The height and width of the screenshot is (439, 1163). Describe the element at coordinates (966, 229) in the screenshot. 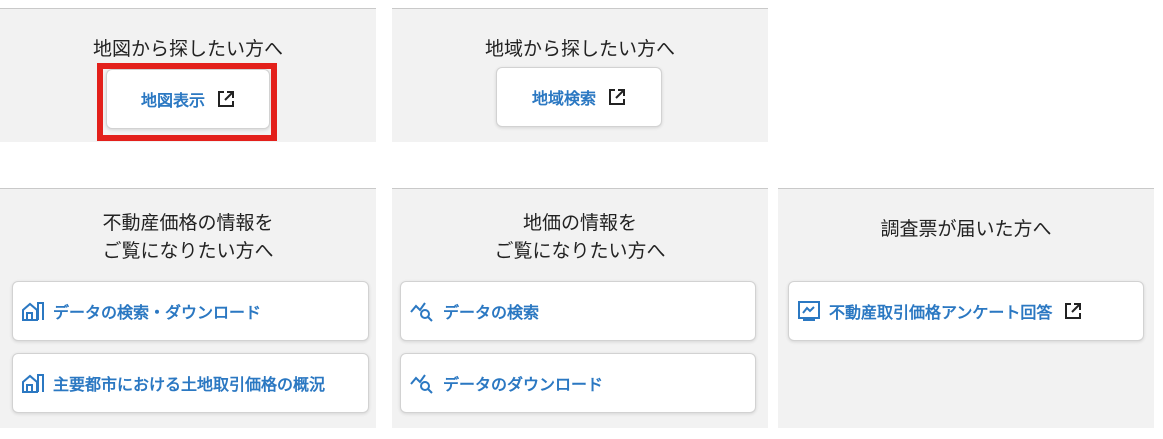

I see `survey-title: 調査票が届いた方へ` at that location.